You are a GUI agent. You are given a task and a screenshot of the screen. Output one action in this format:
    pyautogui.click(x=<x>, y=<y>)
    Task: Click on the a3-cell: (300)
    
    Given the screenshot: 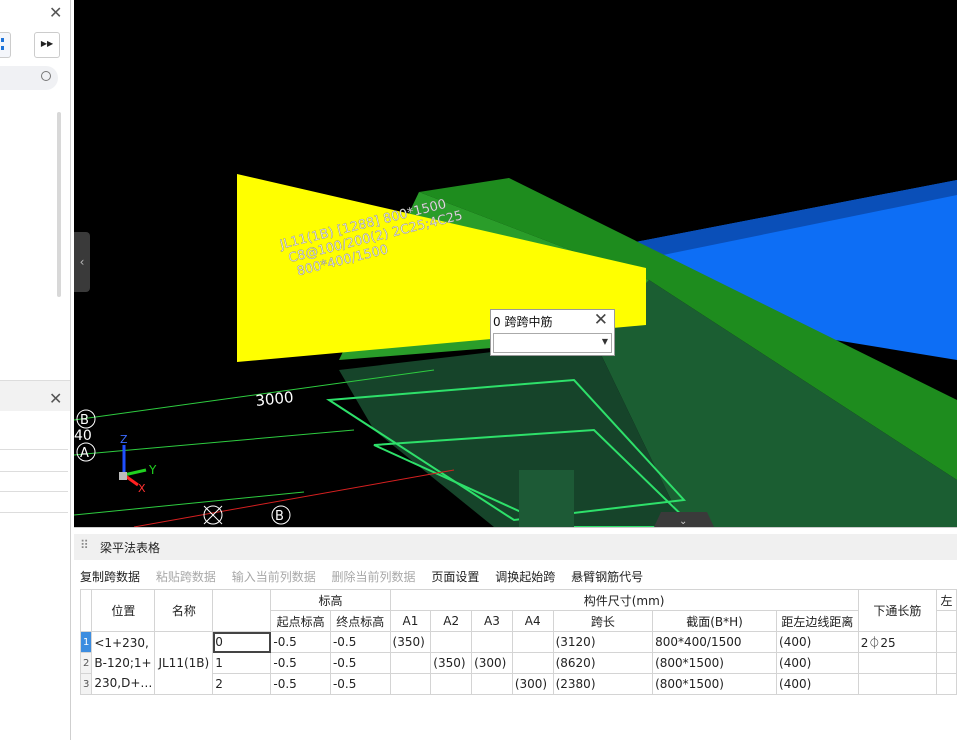 What is the action you would take?
    pyautogui.click(x=492, y=663)
    